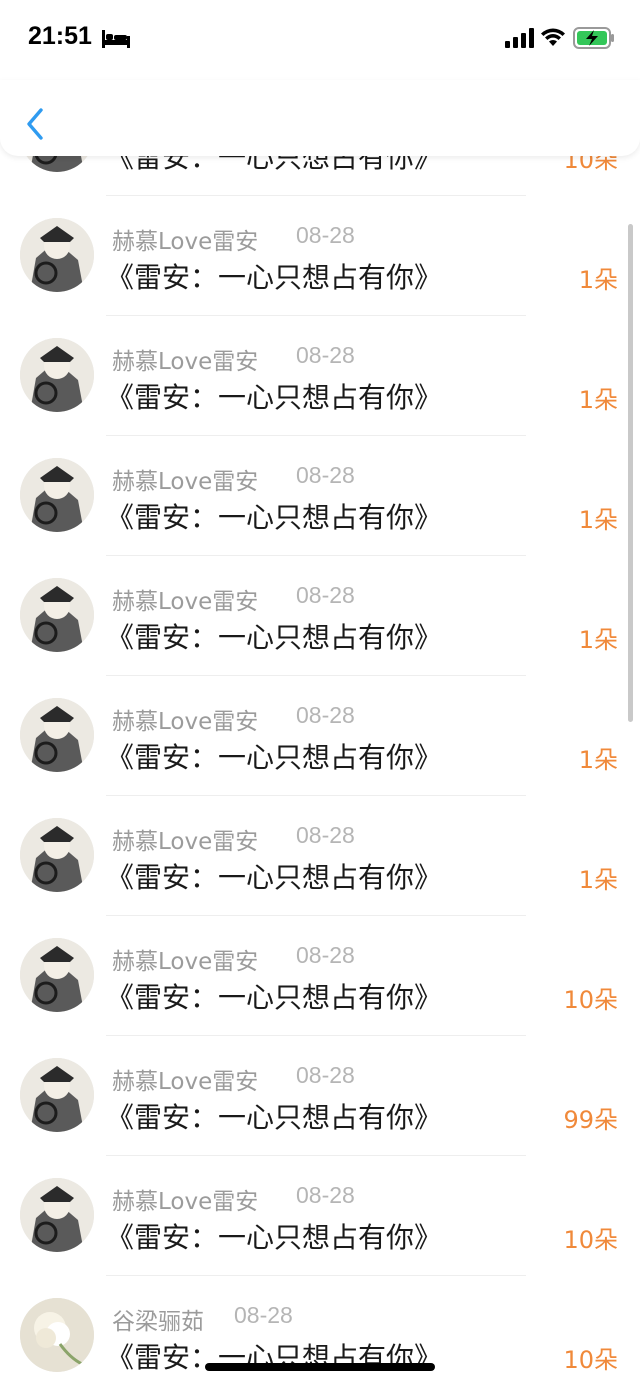 This screenshot has width=640, height=1386. I want to click on wifi-icon, so click(553, 37).